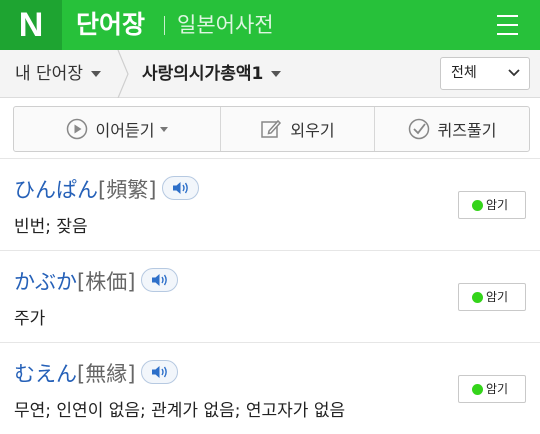  What do you see at coordinates (418, 129) in the screenshot?
I see `check-circle-icon` at bounding box center [418, 129].